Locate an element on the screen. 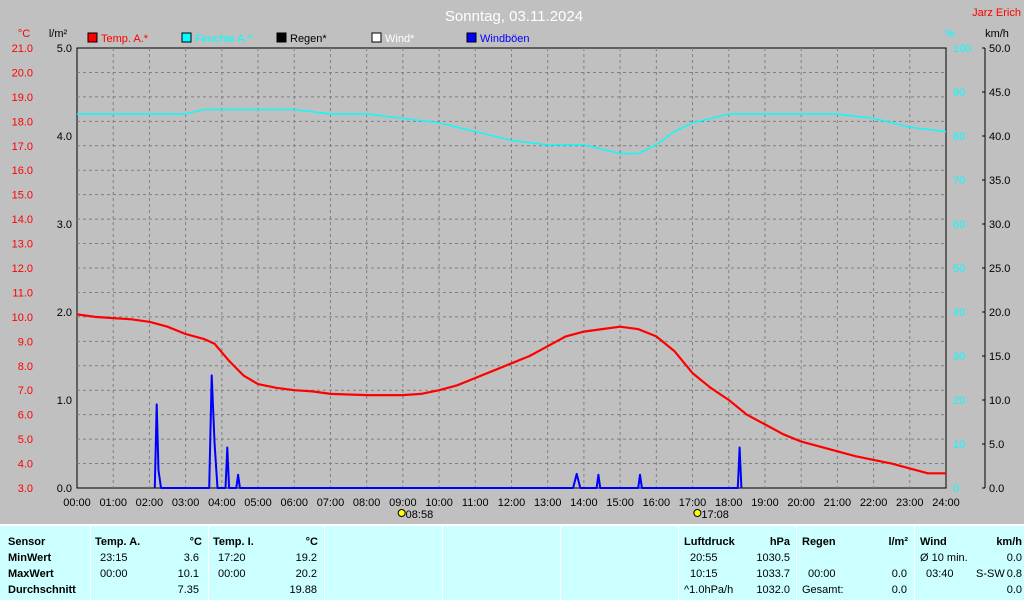 The height and width of the screenshot is (600, 1024). temp-tick-label: 15.0 is located at coordinates (22, 196).